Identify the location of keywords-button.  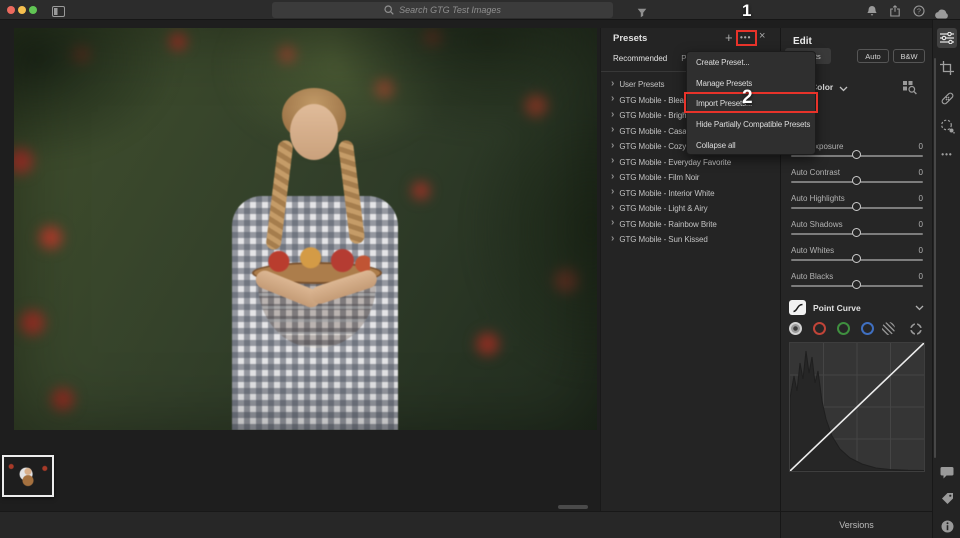
(947, 498).